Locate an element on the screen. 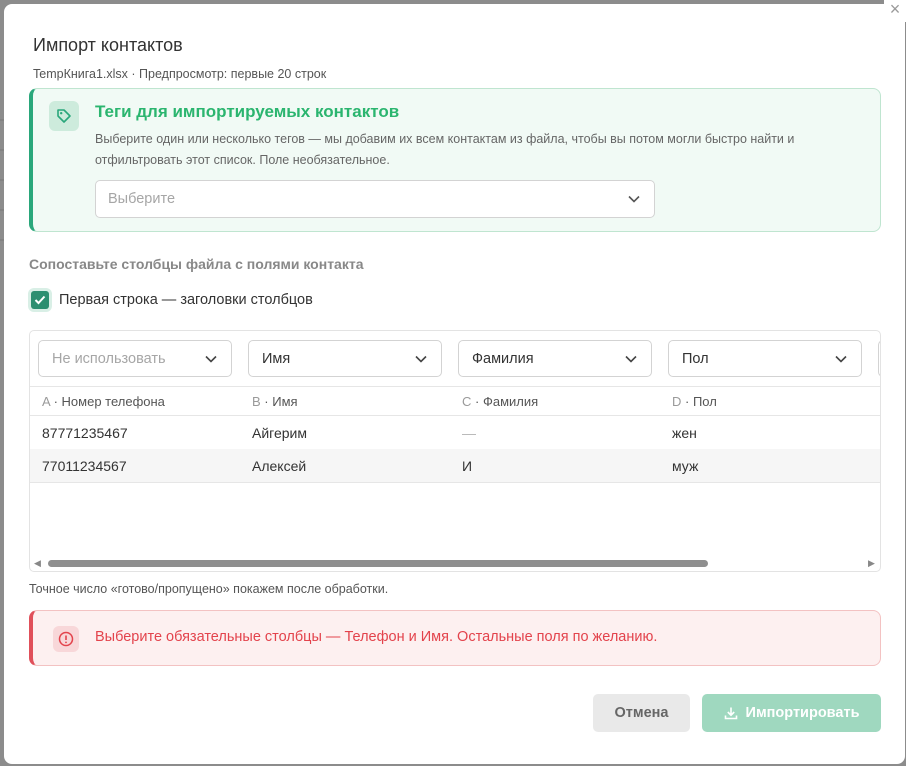  dialog-title: Импорт контактов is located at coordinates (108, 45).